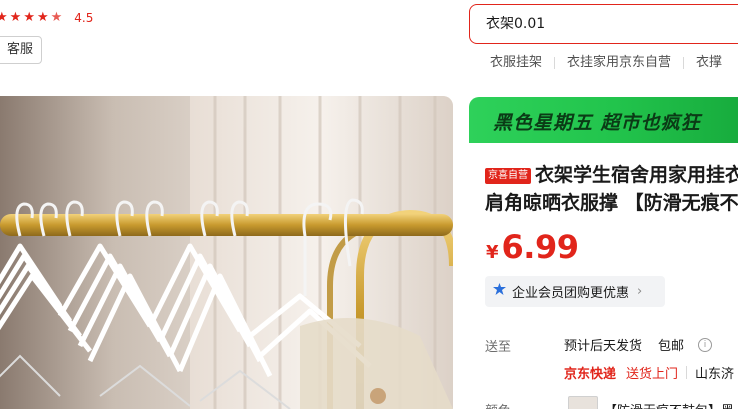 Image resolution: width=738 pixels, height=409 pixels. I want to click on contact-service-button: 客服, so click(21, 50).